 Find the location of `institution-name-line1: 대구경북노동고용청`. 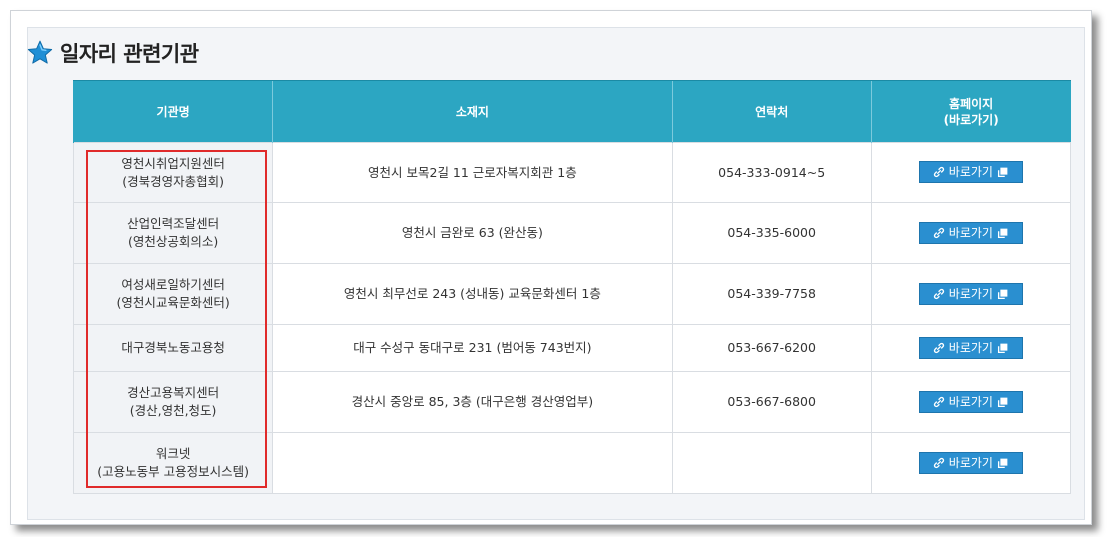

institution-name-line1: 대구경북노동고용청 is located at coordinates (173, 347).